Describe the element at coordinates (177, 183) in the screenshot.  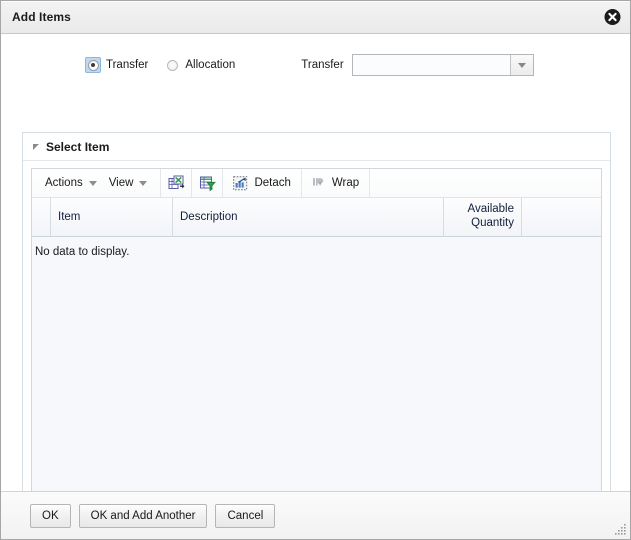
I see `export-to-excel-icon` at that location.